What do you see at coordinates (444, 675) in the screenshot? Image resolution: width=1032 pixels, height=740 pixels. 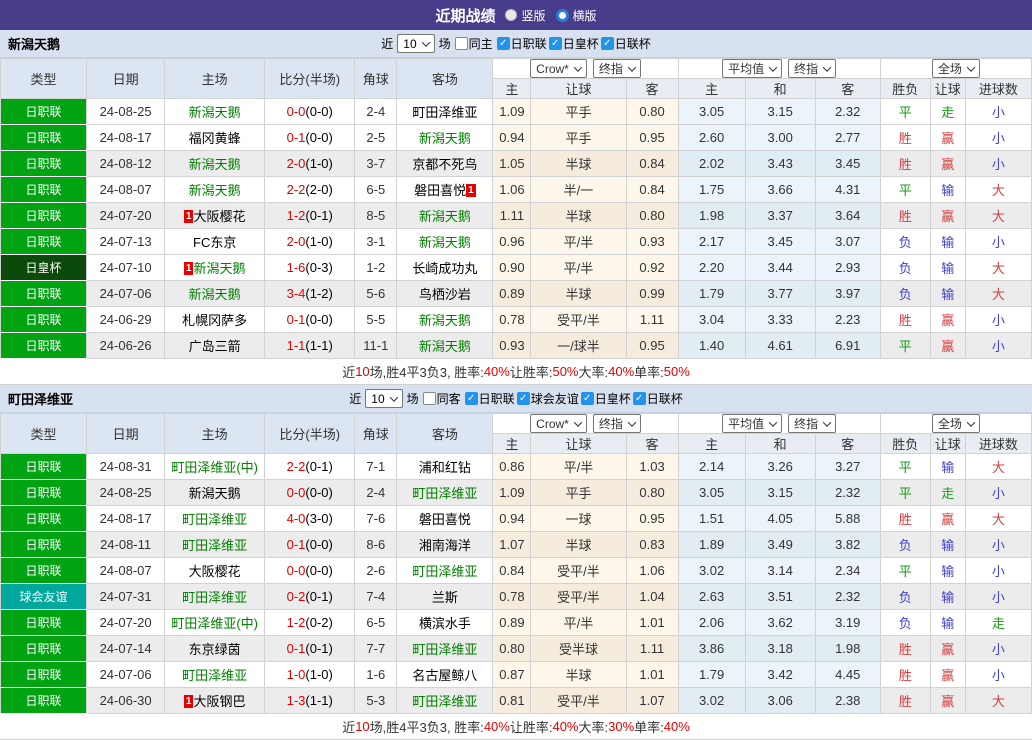 I see `away-team-link: 名古屋鲸八` at bounding box center [444, 675].